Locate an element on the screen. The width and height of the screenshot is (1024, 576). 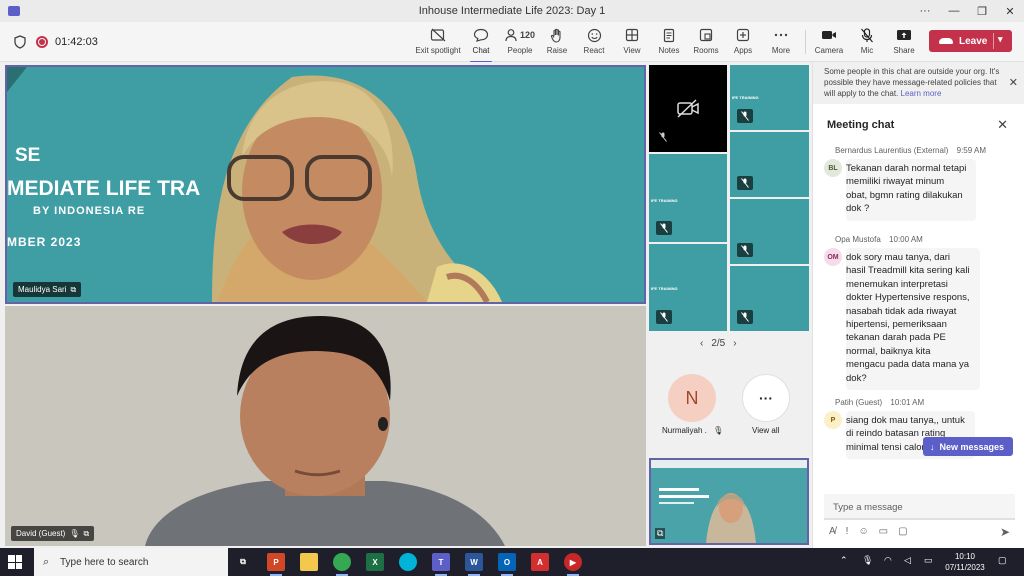
next-page-icon: › is located at coordinates (734, 343).